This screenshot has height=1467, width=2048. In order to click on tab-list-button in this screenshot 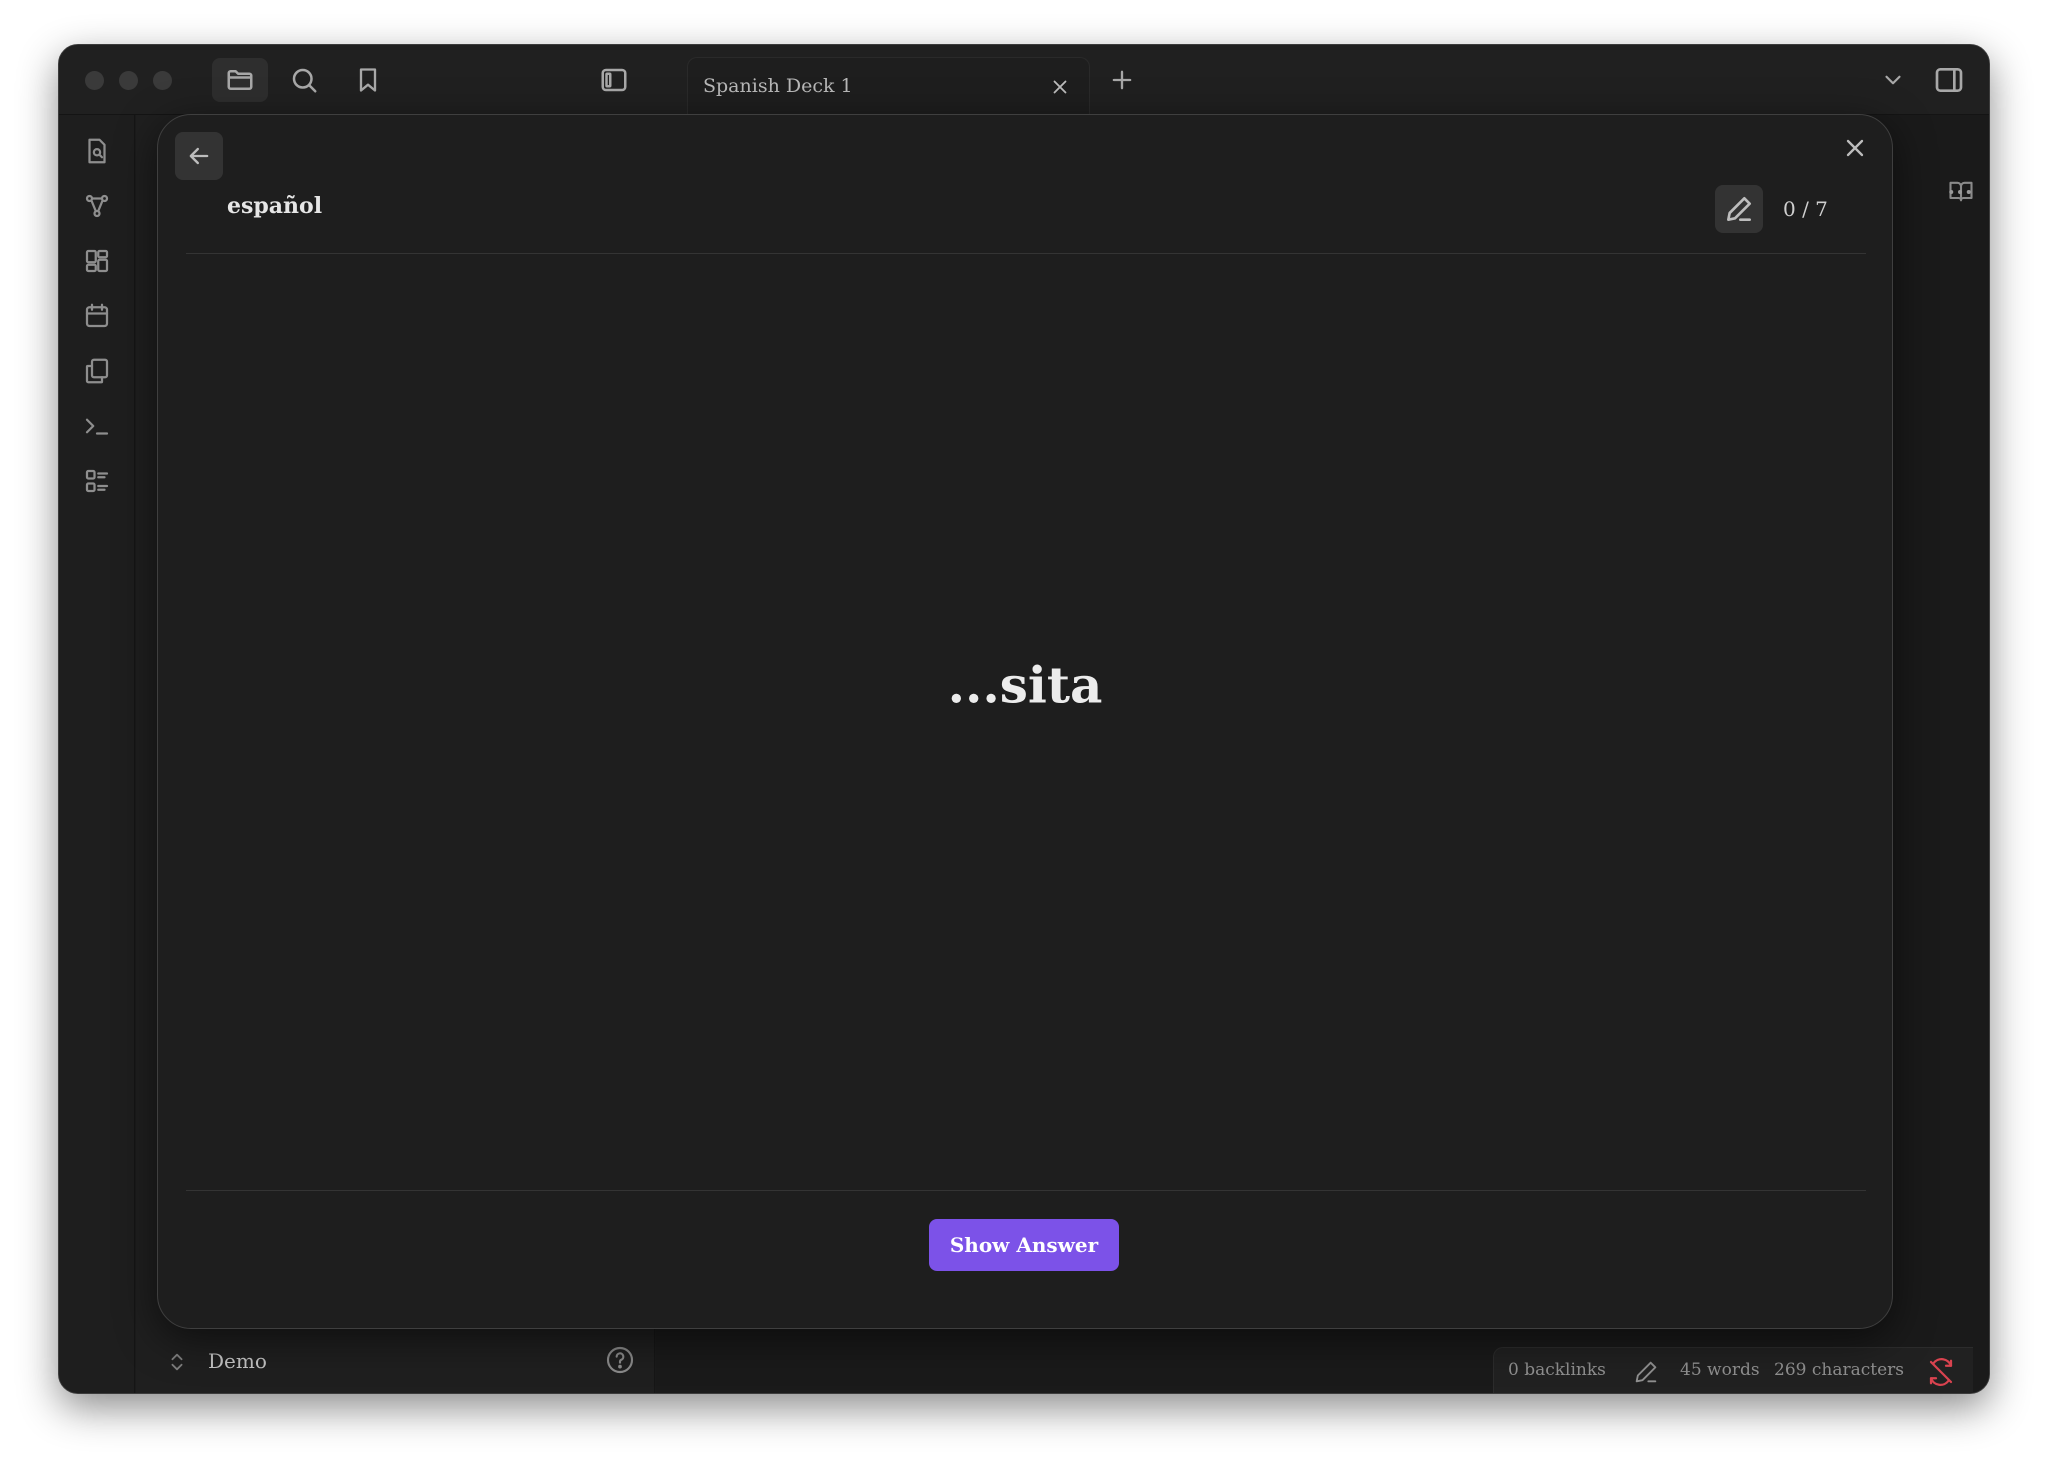, I will do `click(1893, 80)`.